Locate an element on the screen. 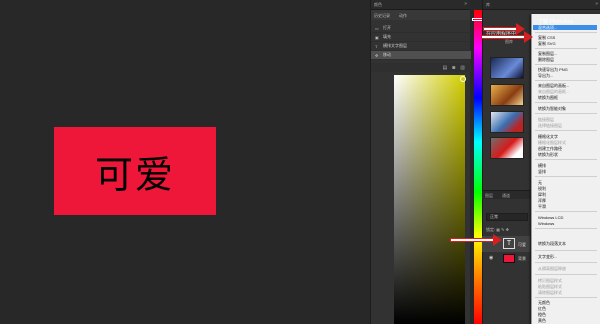  color-tab: 颜色 is located at coordinates (378, 5).